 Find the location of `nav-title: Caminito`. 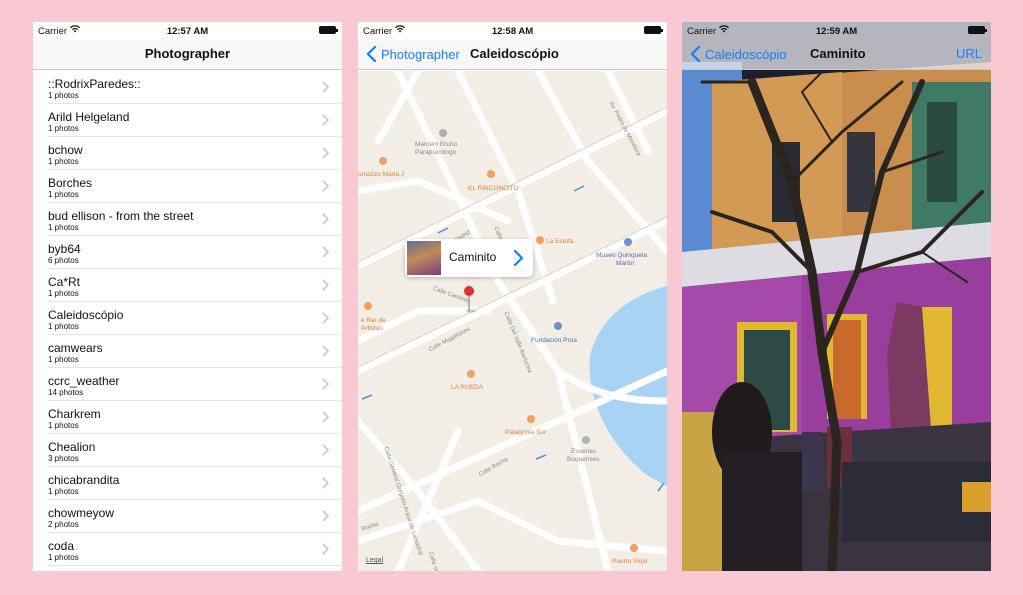

nav-title: Caminito is located at coordinates (838, 53).